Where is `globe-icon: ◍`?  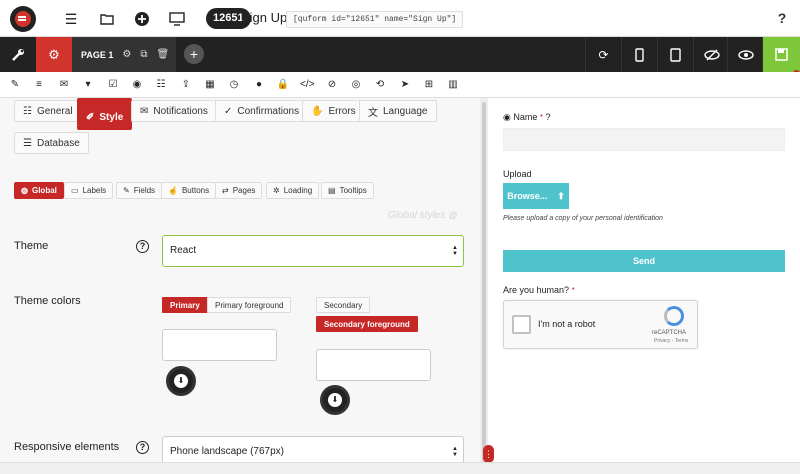 globe-icon: ◍ is located at coordinates (24, 190).